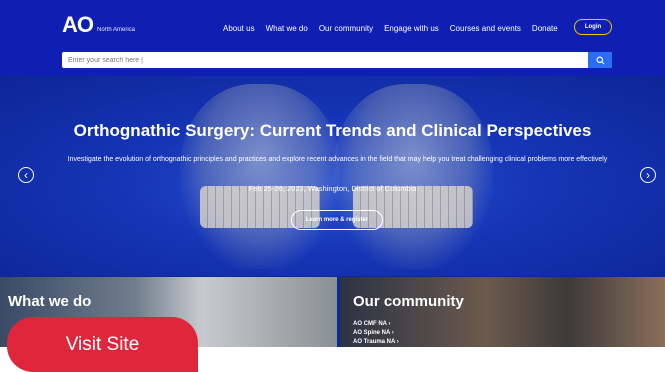 The height and width of the screenshot is (372, 665). Describe the element at coordinates (337, 220) in the screenshot. I see `learn-more-button: Learn more & register` at that location.